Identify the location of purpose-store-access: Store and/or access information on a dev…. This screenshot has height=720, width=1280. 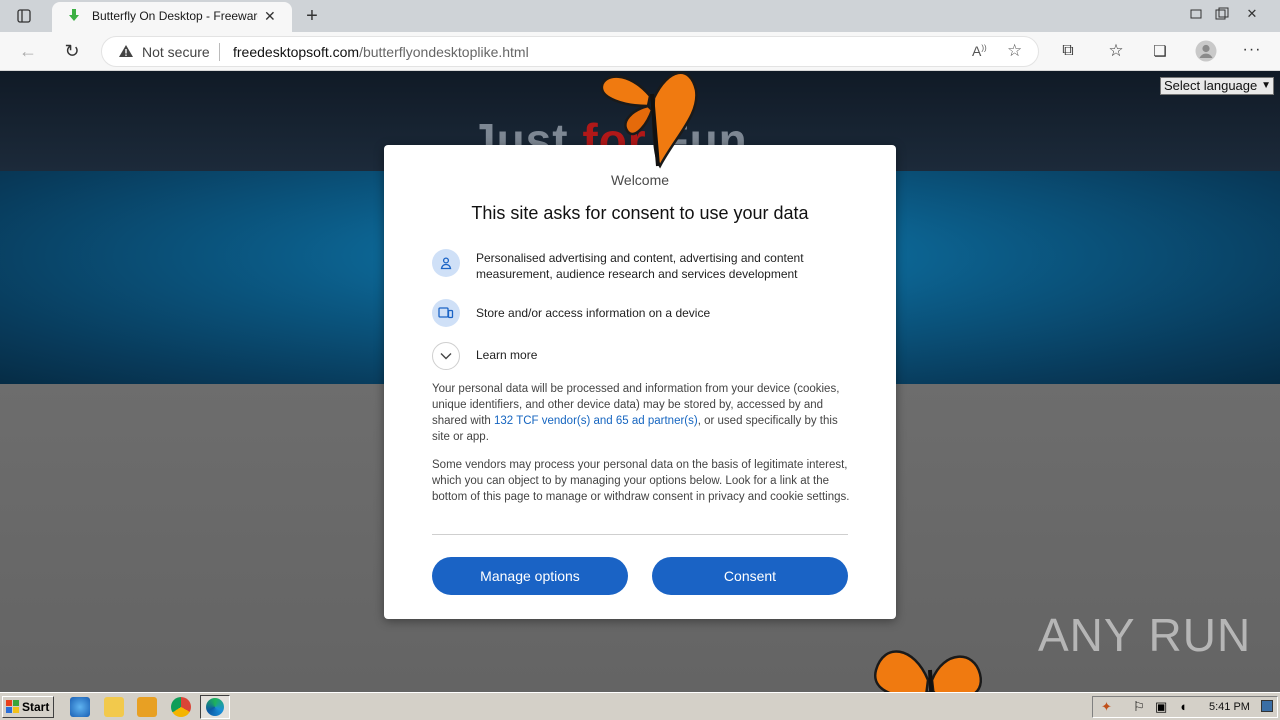
(593, 313).